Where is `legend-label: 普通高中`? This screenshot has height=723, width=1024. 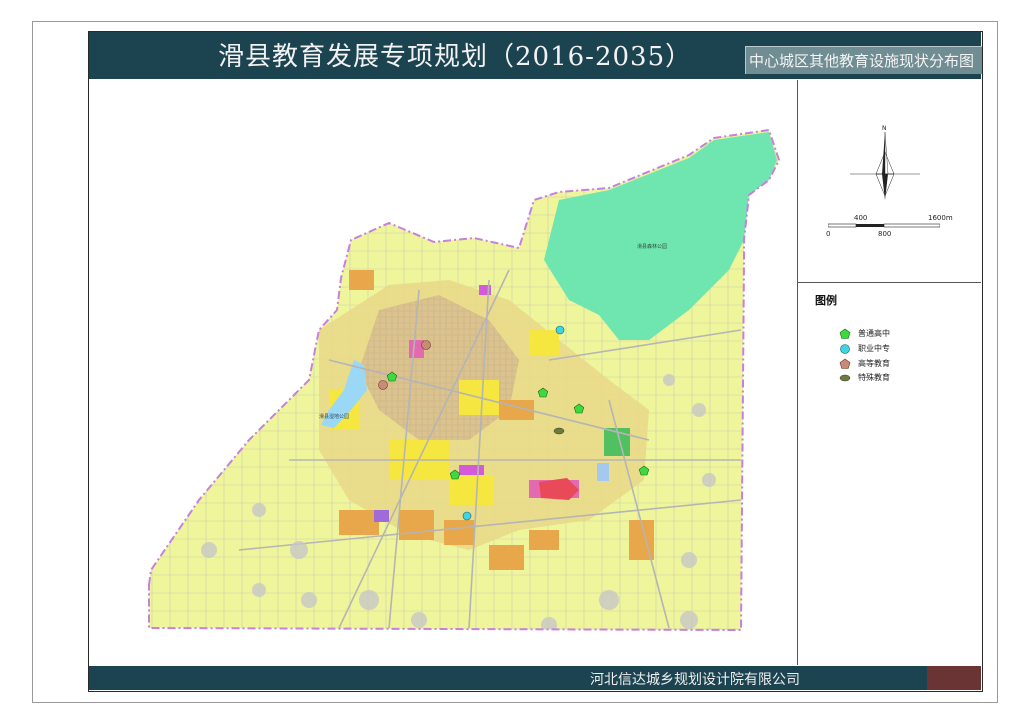 legend-label: 普通高中 is located at coordinates (874, 333).